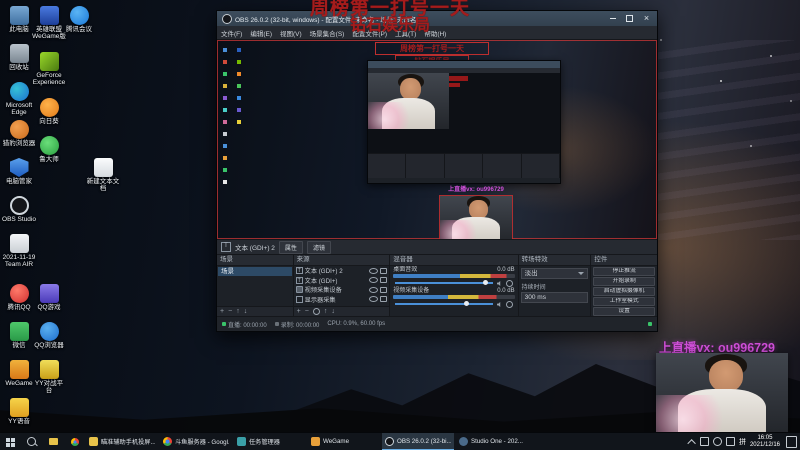 The image size is (800, 450). I want to click on studio-mode-button: 工作室模式, so click(624, 301).